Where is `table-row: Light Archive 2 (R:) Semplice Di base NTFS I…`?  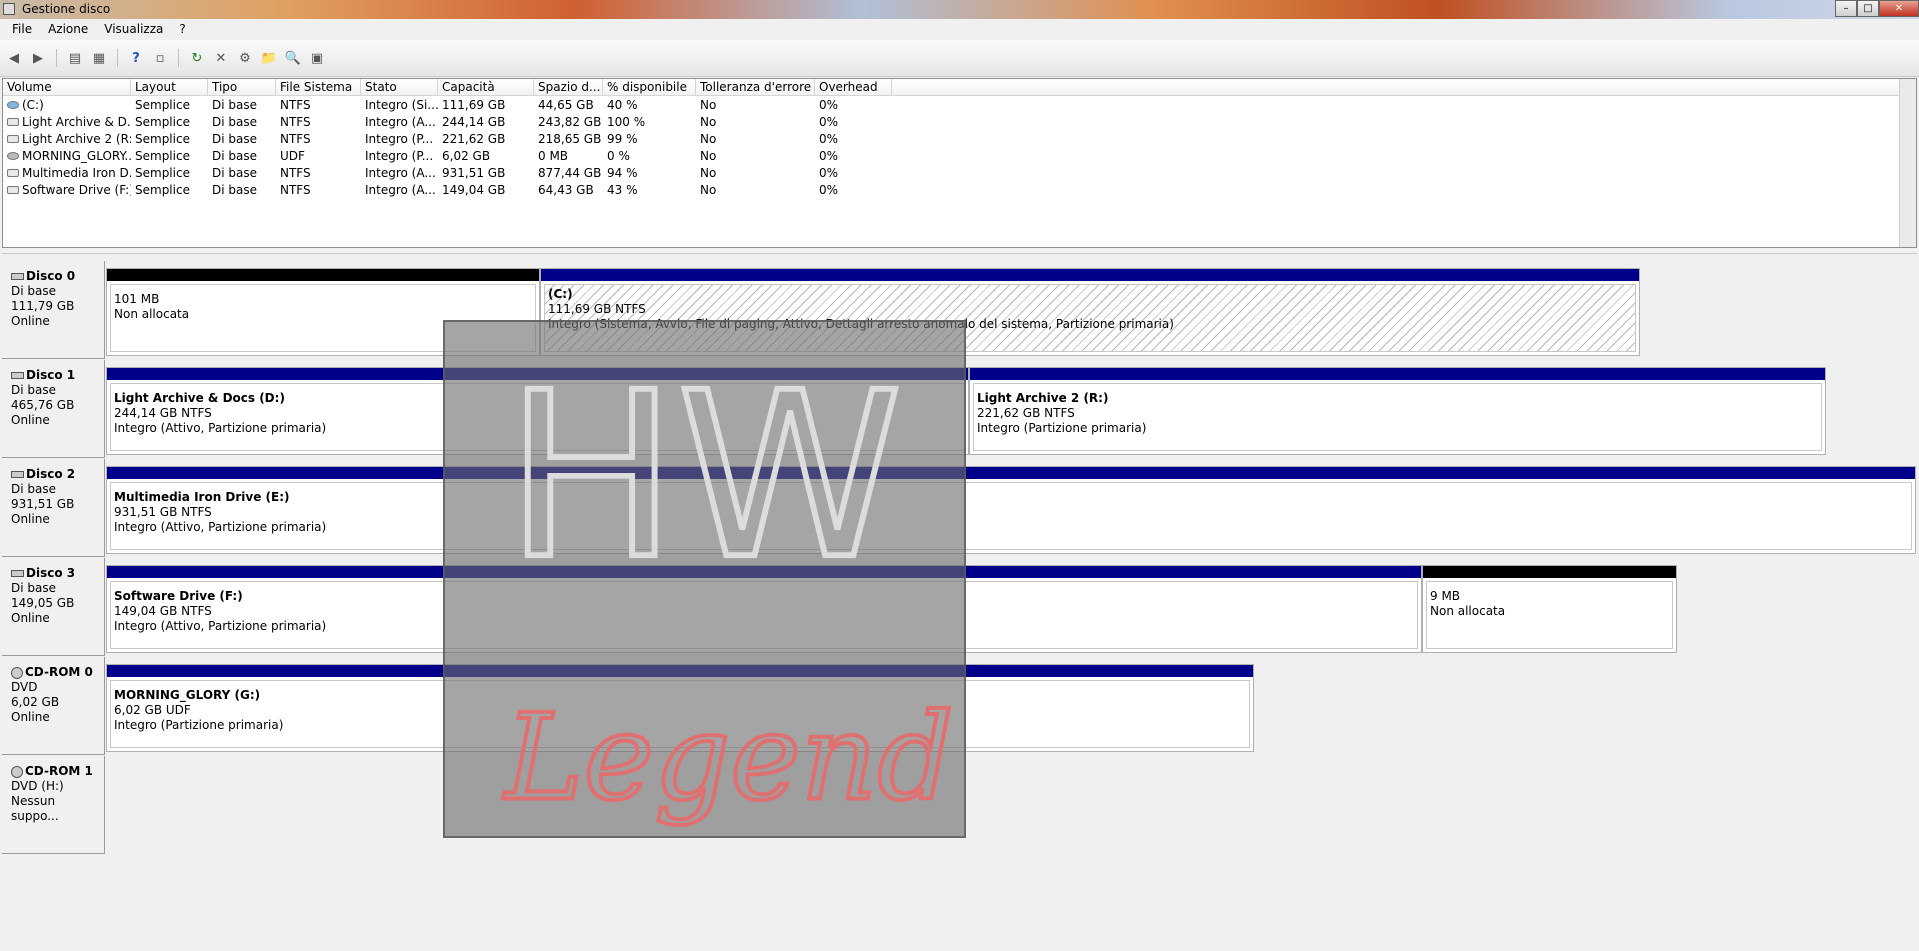 table-row: Light Archive 2 (R:) Semplice Di base NTFS I… is located at coordinates (959, 138).